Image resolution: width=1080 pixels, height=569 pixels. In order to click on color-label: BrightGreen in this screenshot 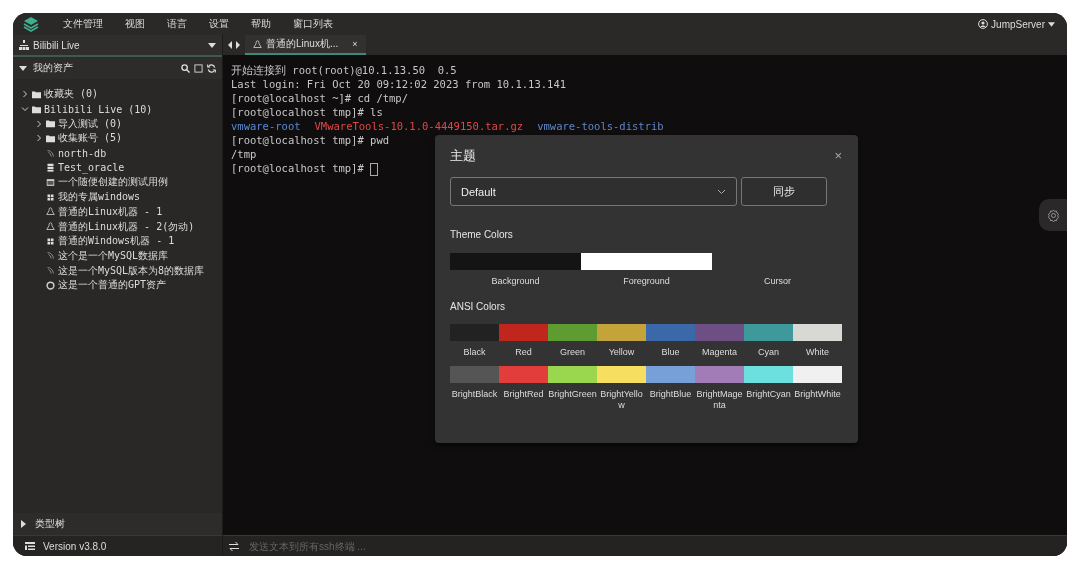, I will do `click(572, 395)`.